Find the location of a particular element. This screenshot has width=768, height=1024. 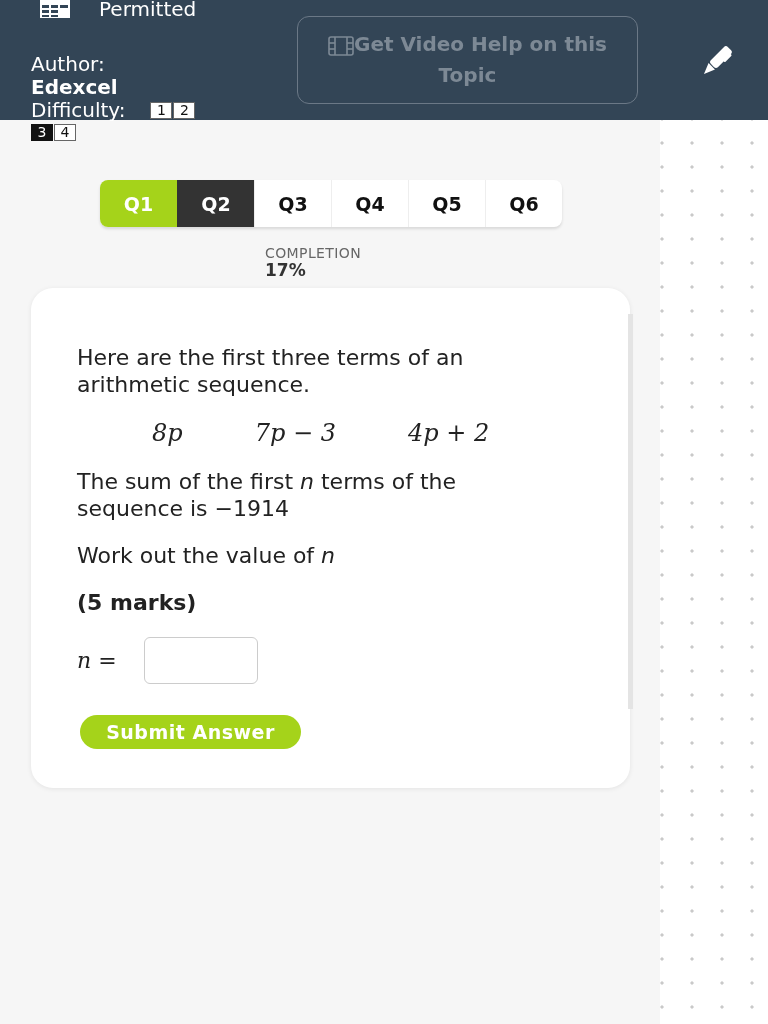

question-tab: Q6 is located at coordinates (523, 203).